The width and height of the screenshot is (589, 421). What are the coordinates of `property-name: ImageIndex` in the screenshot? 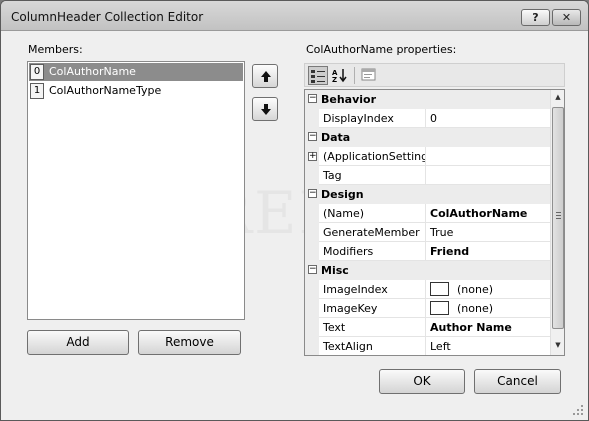 It's located at (372, 289).